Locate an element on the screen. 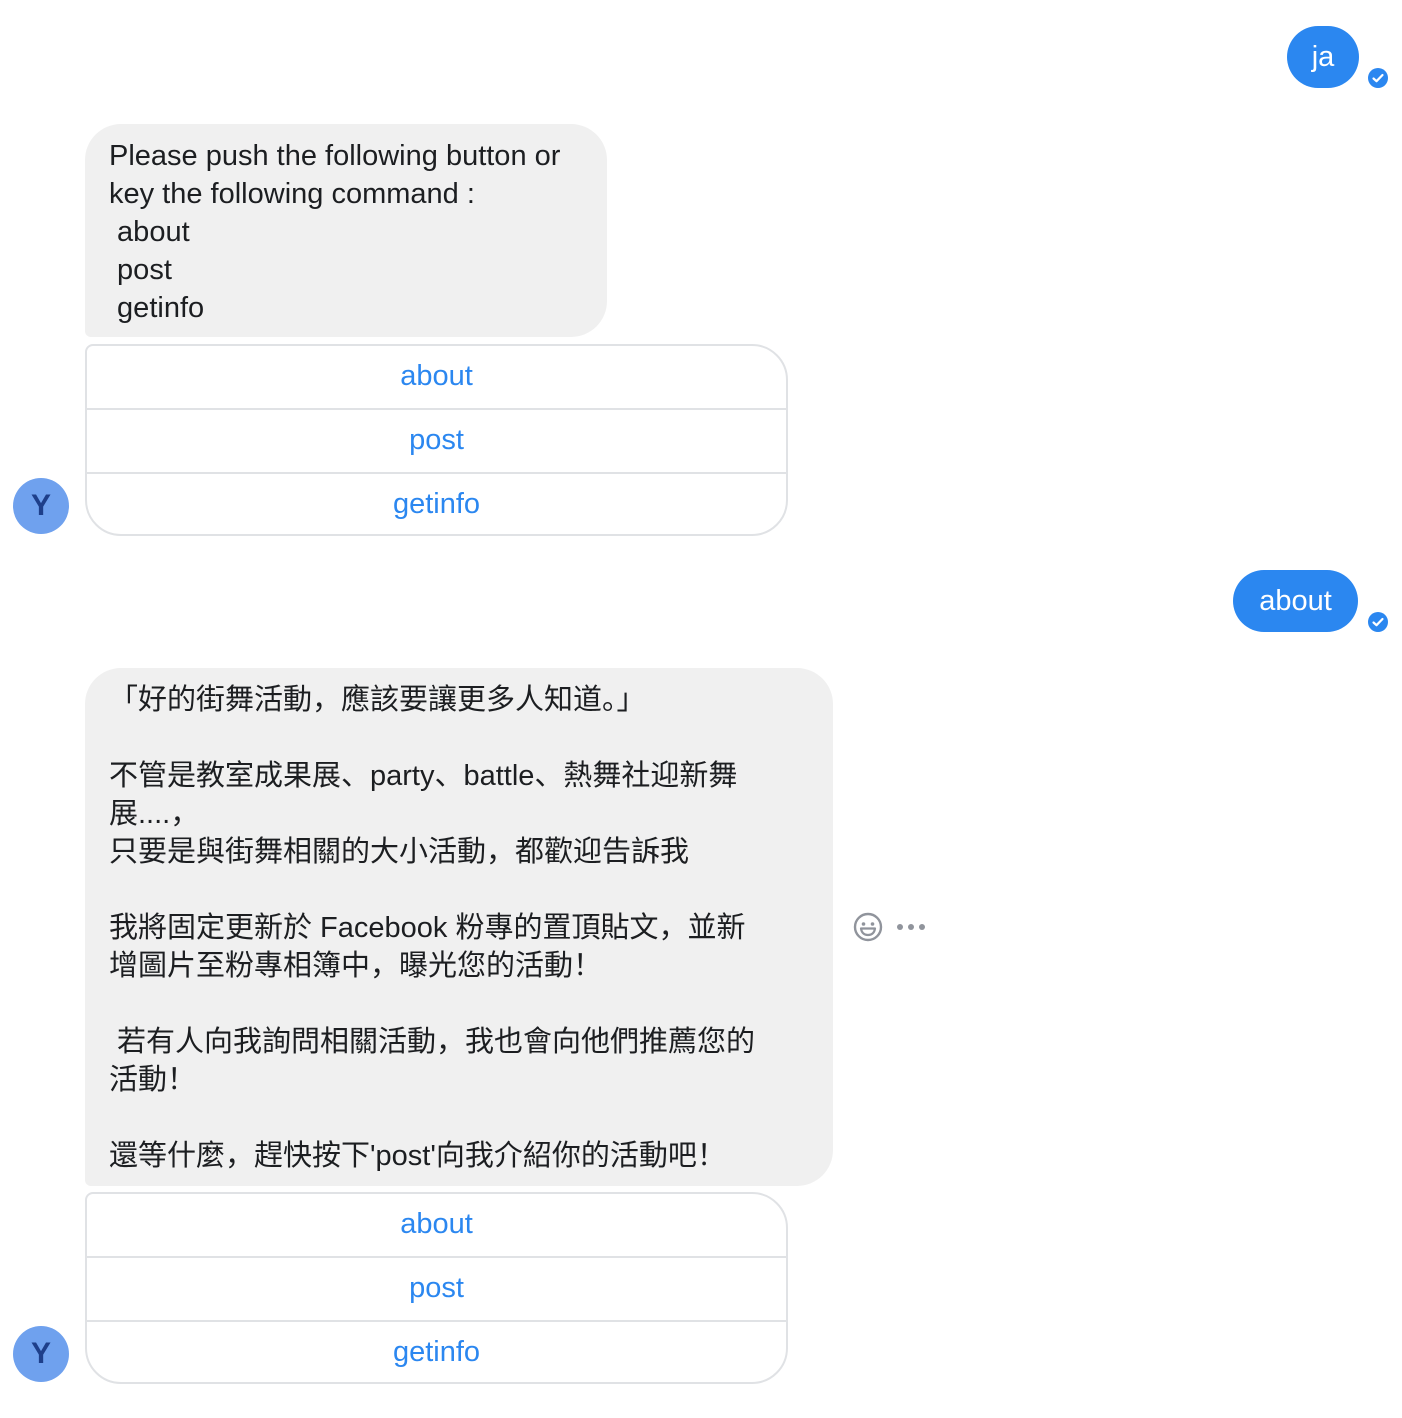 This screenshot has height=1418, width=1402. user-message-bubble: about is located at coordinates (1295, 601).